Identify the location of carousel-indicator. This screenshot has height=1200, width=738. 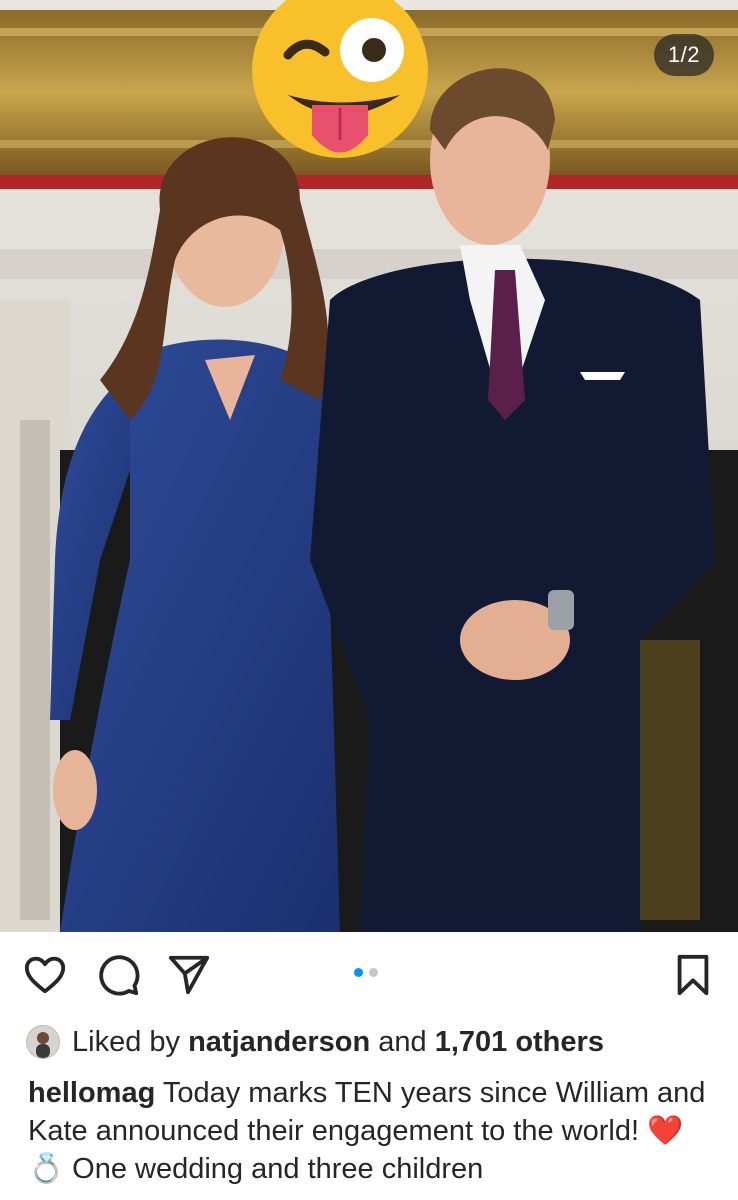
(366, 972).